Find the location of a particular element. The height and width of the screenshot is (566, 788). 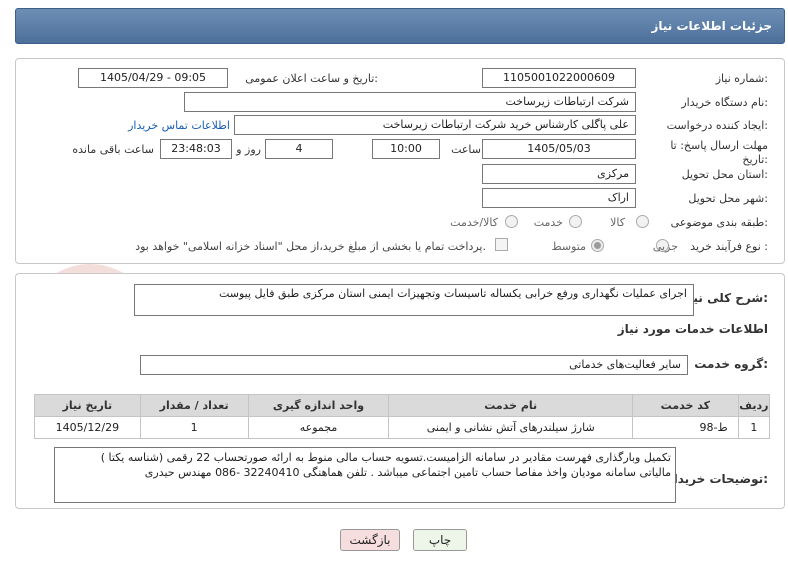

process-minor-label: جزیی is located at coordinates (665, 246).